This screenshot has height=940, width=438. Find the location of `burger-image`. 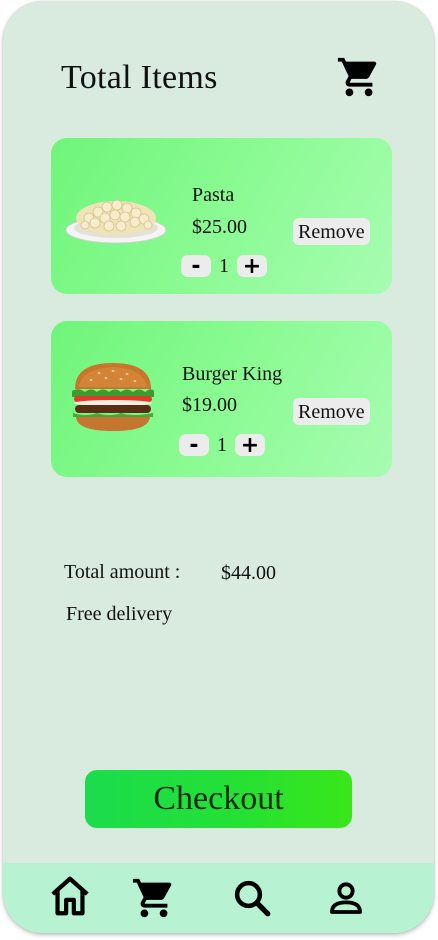

burger-image is located at coordinates (113, 397).